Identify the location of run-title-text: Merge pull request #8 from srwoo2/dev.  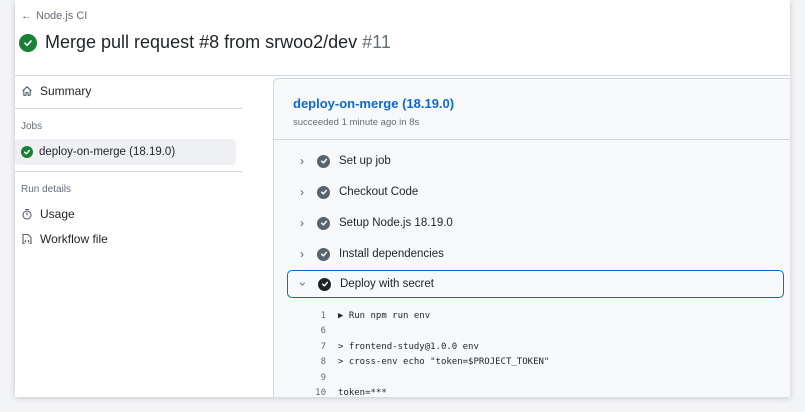
(201, 42).